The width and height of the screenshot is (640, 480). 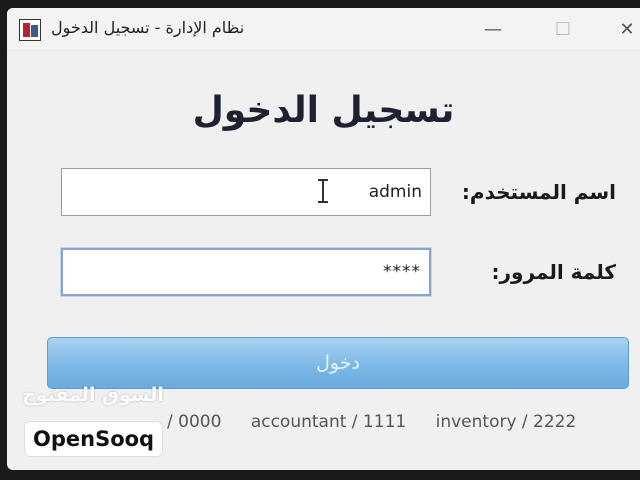 I want to click on window-title: نظام الإدارة - تسجيل الدخول, so click(x=148, y=27).